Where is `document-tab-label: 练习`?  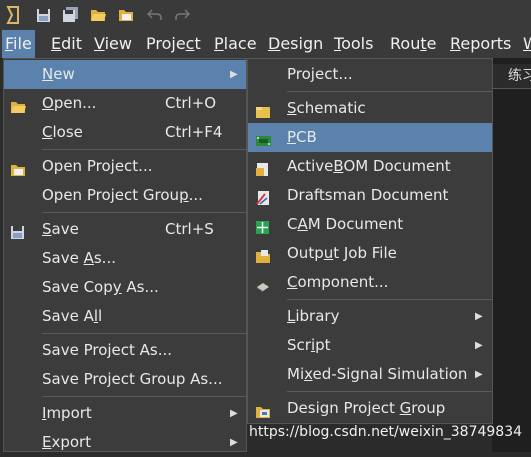
document-tab-label: 练习 is located at coordinates (519, 76).